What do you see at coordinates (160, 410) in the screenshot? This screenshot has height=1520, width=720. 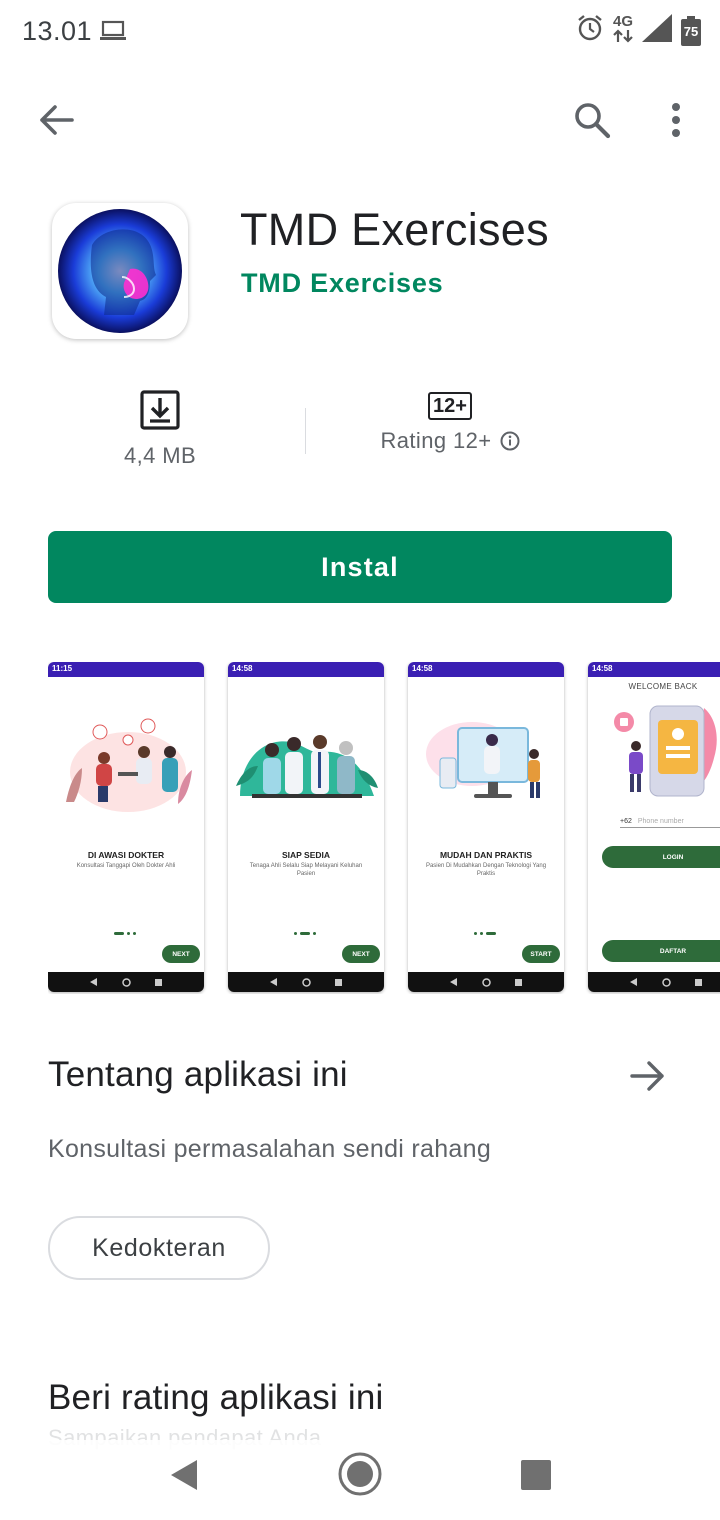 I see `download-icon` at bounding box center [160, 410].